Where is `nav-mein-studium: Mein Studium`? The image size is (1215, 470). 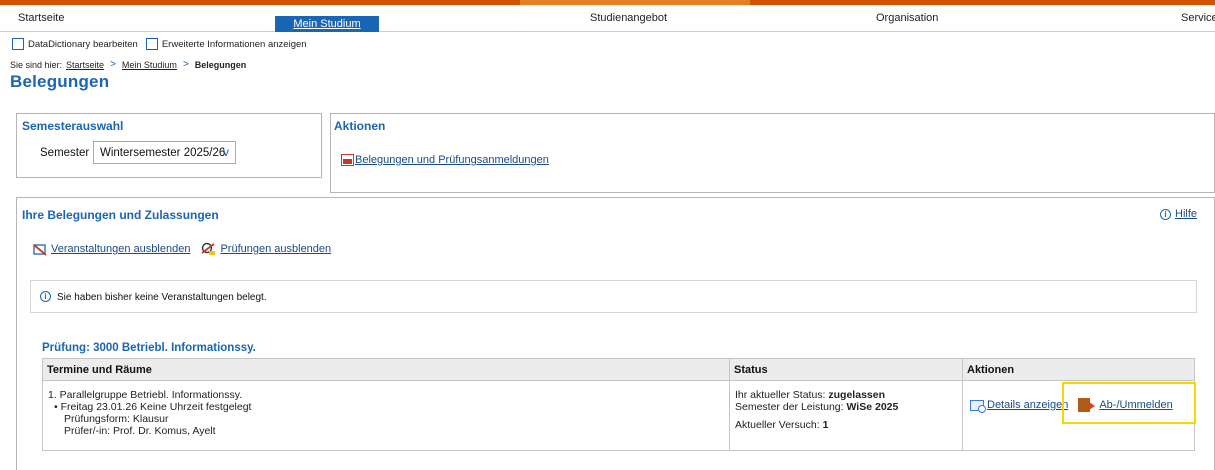 nav-mein-studium: Mein Studium is located at coordinates (327, 24).